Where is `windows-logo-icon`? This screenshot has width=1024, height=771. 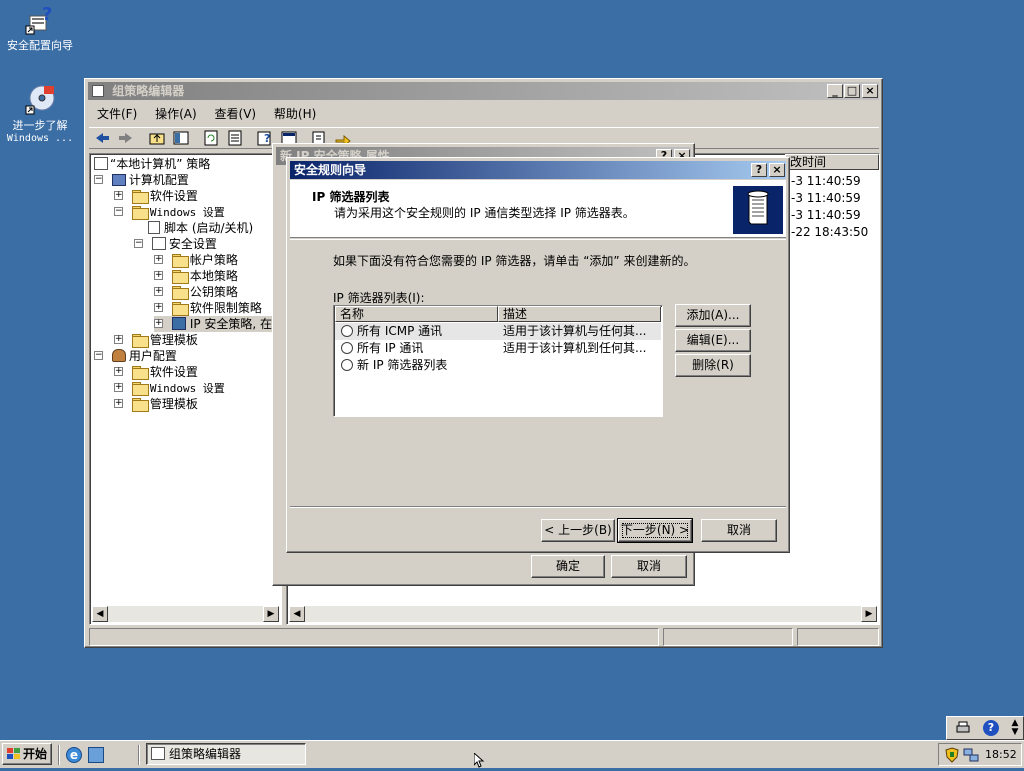 windows-logo-icon is located at coordinates (14, 752).